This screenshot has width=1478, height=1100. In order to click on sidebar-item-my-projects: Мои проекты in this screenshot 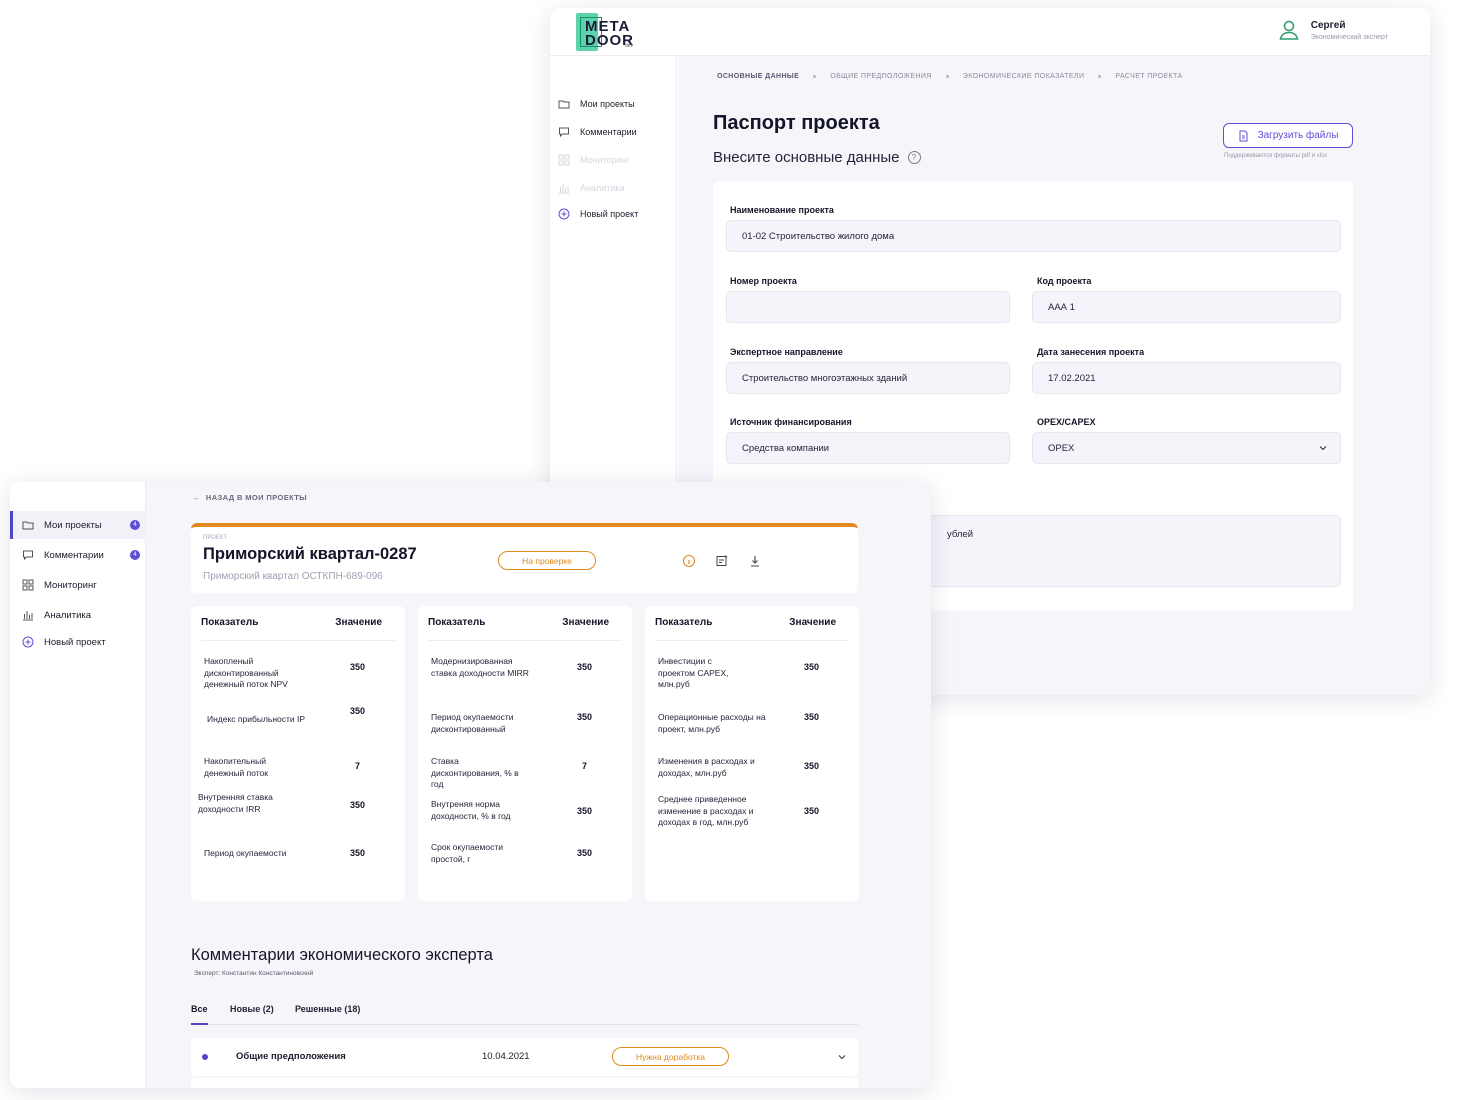, I will do `click(596, 104)`.